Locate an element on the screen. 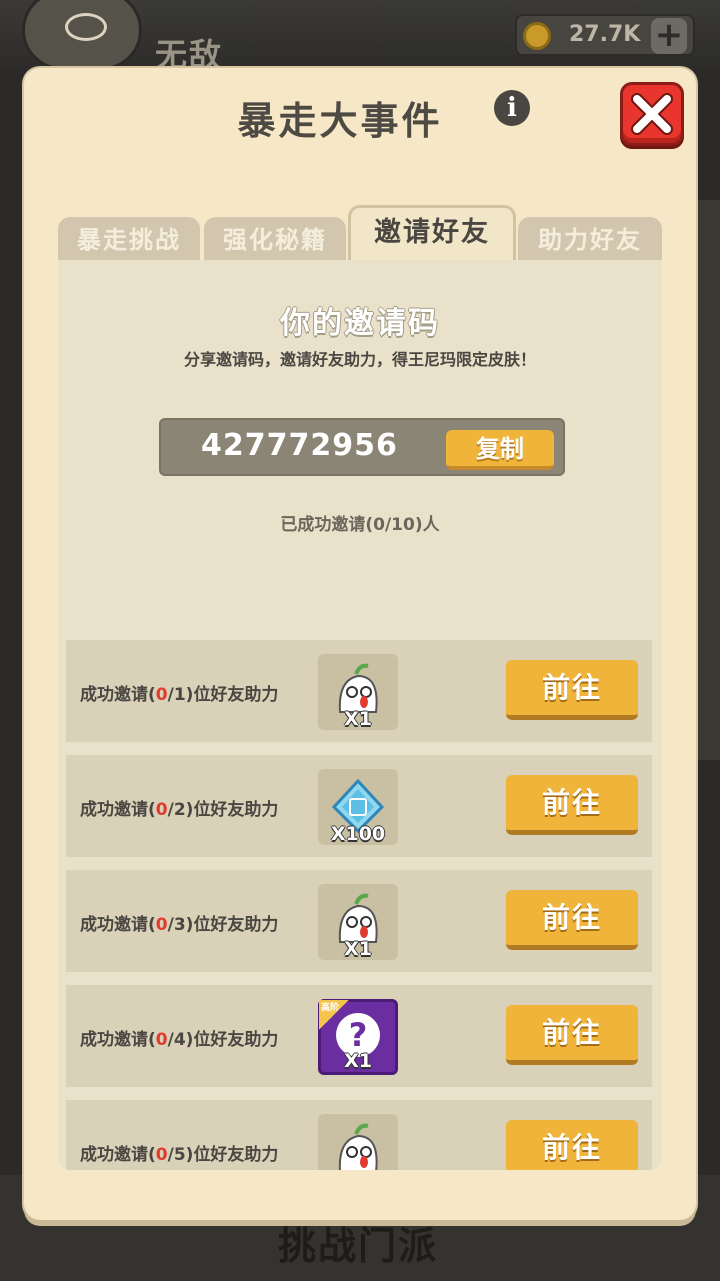 This screenshot has width=720, height=1281. tab-upgrade-manual: 强化秘籍 is located at coordinates (275, 239).